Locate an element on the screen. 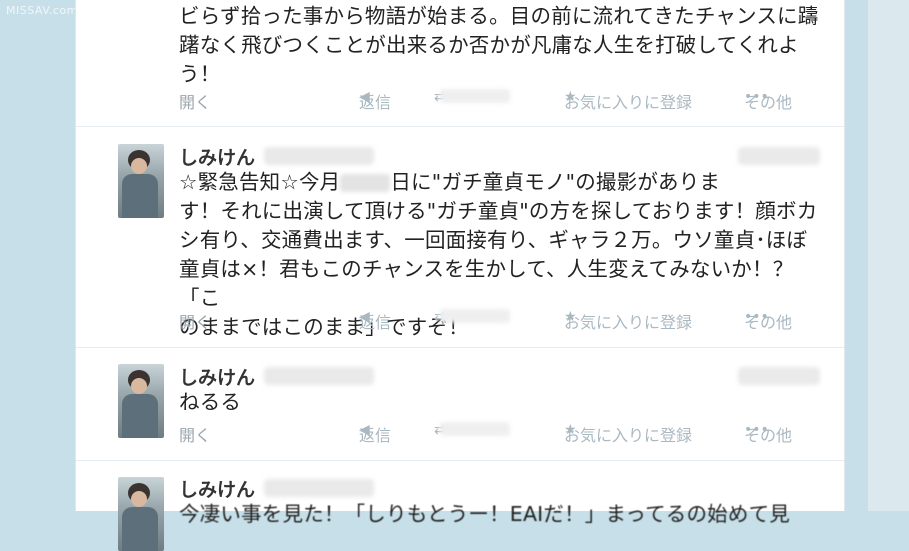  tweet-text-line: シ有り、交通費出ます、一回面接有り、ギャラ２万。ウソ童貞･ほぼ is located at coordinates (493, 240).